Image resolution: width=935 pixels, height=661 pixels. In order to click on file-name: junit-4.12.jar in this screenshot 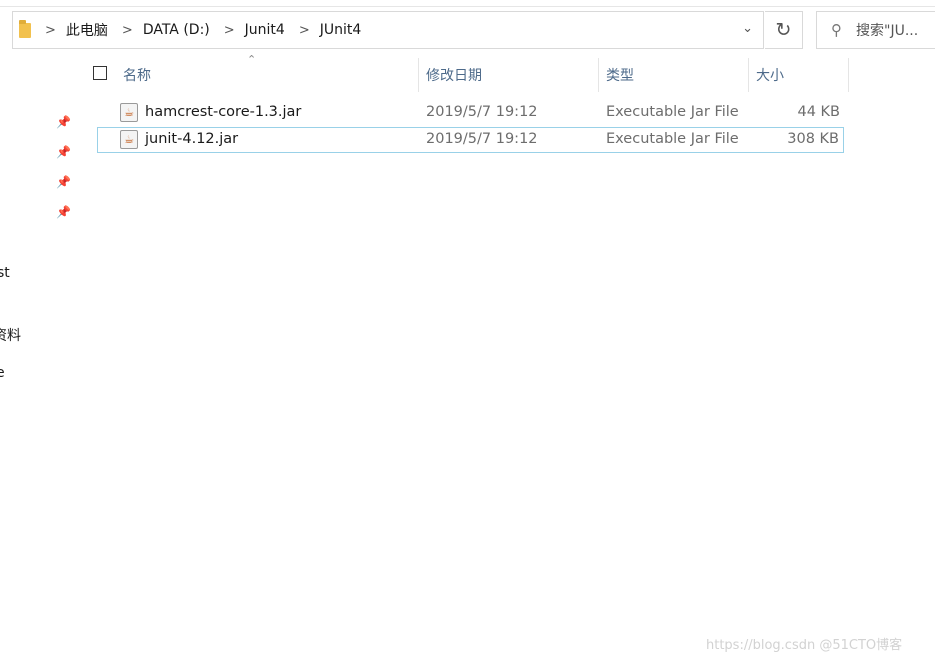, I will do `click(191, 139)`.